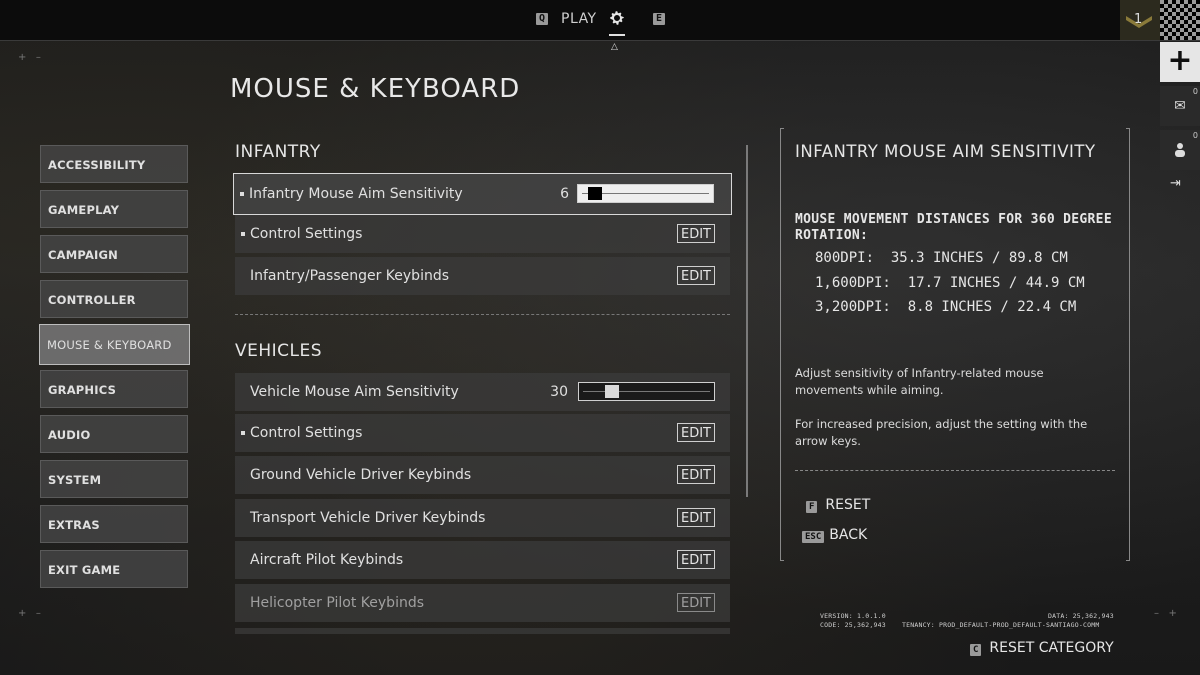 Image resolution: width=1200 pixels, height=675 pixels. What do you see at coordinates (114, 569) in the screenshot?
I see `nav-item-exit-game: EXIT GAME` at bounding box center [114, 569].